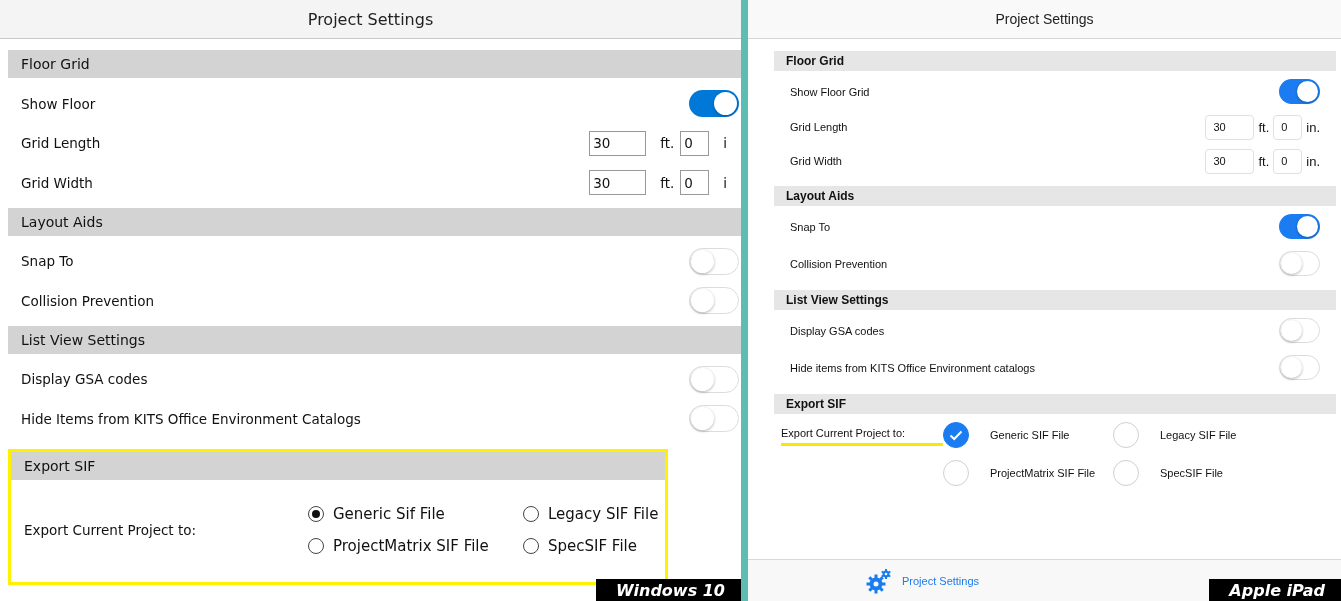 The image size is (1341, 601). I want to click on caption-label: Apple iPad, so click(1275, 590).